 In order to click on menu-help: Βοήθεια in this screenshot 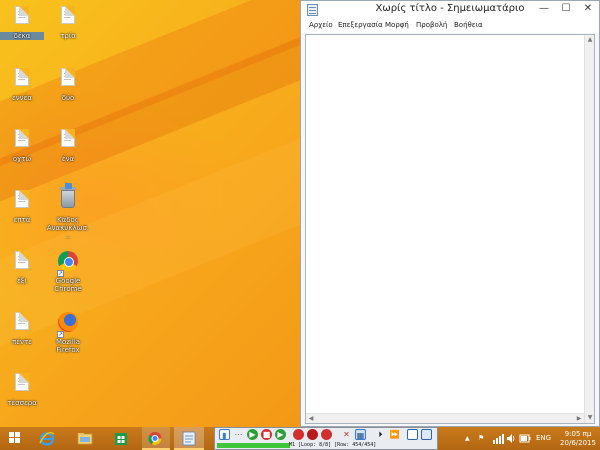, I will do `click(468, 25)`.